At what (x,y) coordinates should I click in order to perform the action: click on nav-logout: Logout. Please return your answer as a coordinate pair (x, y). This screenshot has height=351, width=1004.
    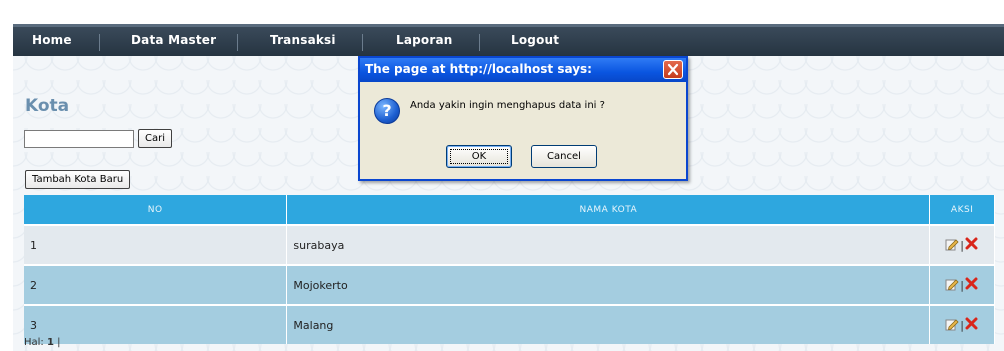
    Looking at the image, I should click on (535, 40).